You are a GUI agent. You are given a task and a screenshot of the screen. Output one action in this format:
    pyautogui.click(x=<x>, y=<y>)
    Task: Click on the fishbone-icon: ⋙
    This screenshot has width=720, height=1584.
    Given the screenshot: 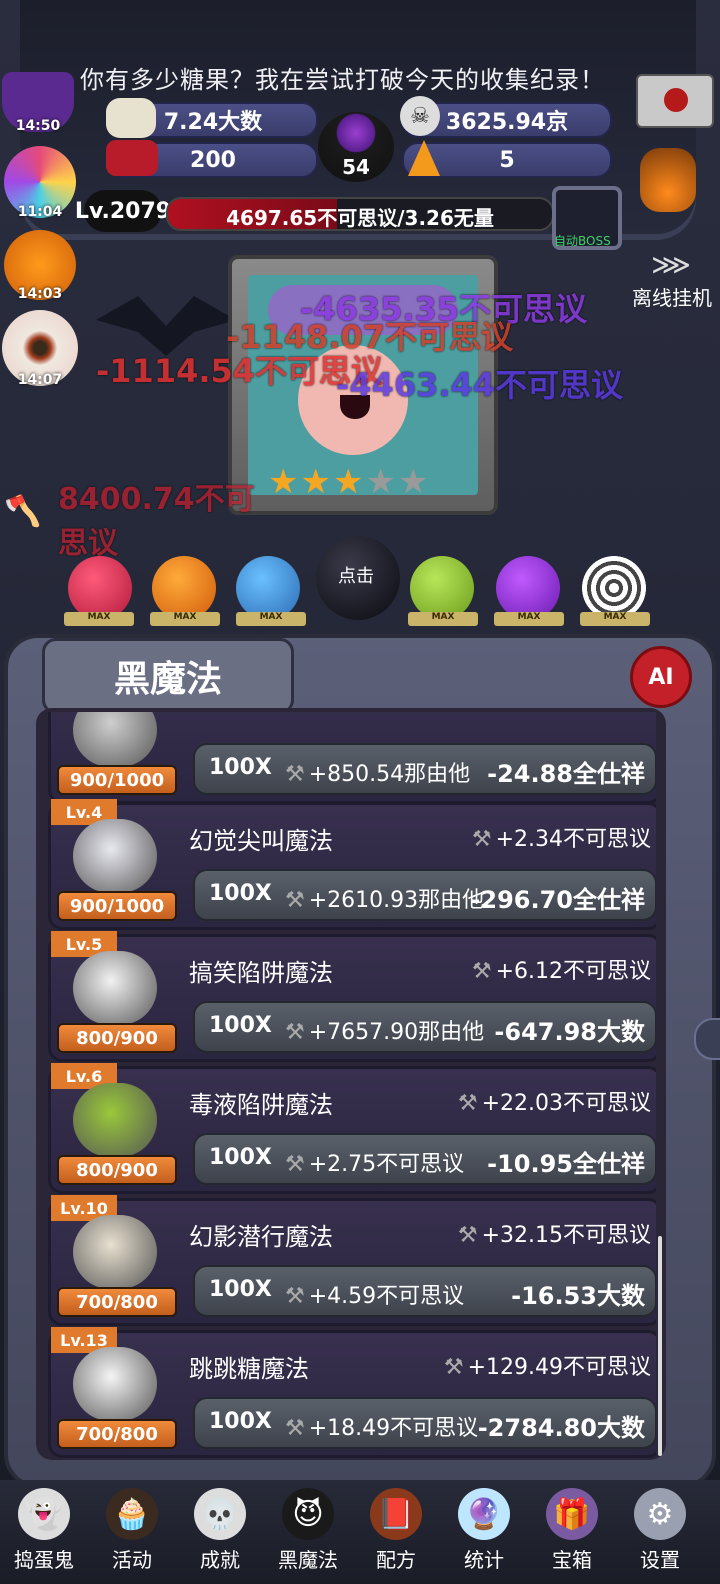 What is the action you would take?
    pyautogui.click(x=671, y=264)
    